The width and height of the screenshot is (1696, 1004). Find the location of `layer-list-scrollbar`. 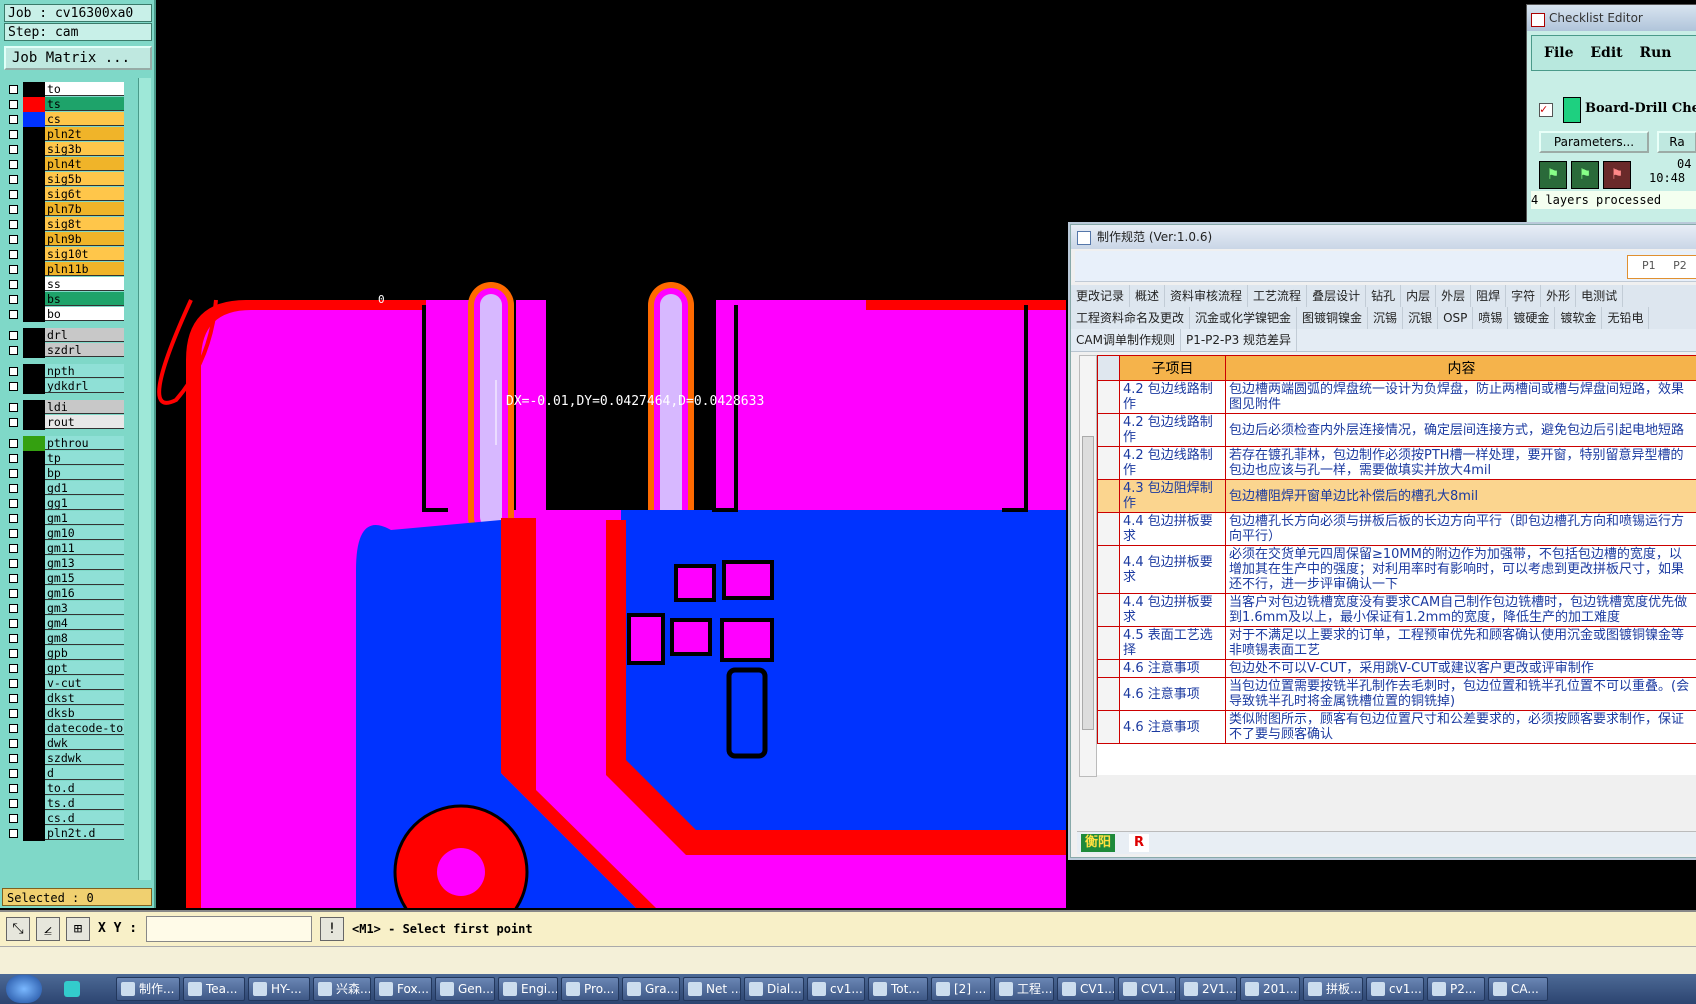

layer-list-scrollbar is located at coordinates (144, 479).